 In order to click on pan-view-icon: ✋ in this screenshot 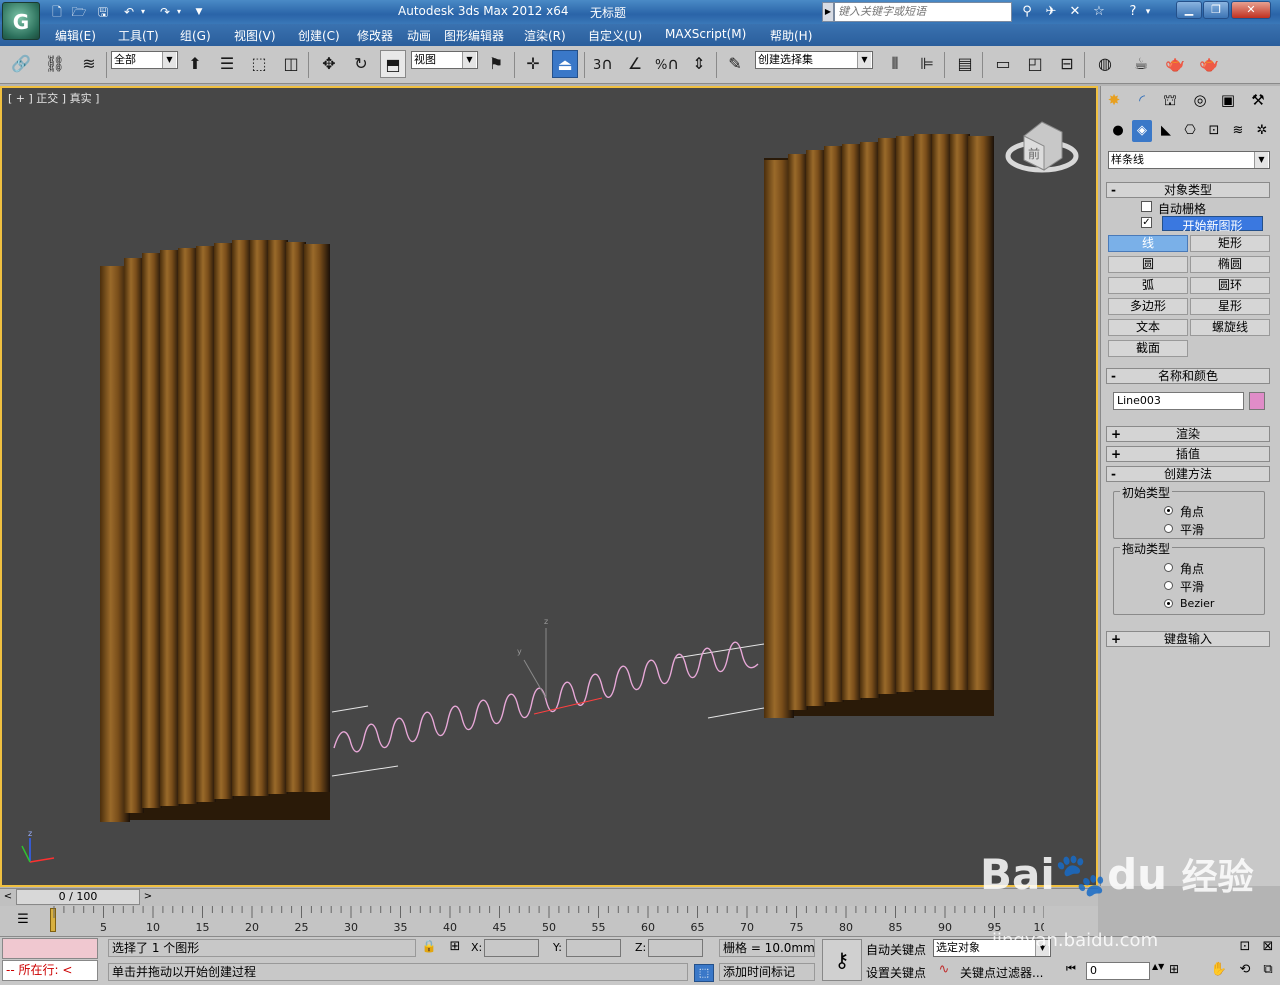, I will do `click(1219, 971)`.